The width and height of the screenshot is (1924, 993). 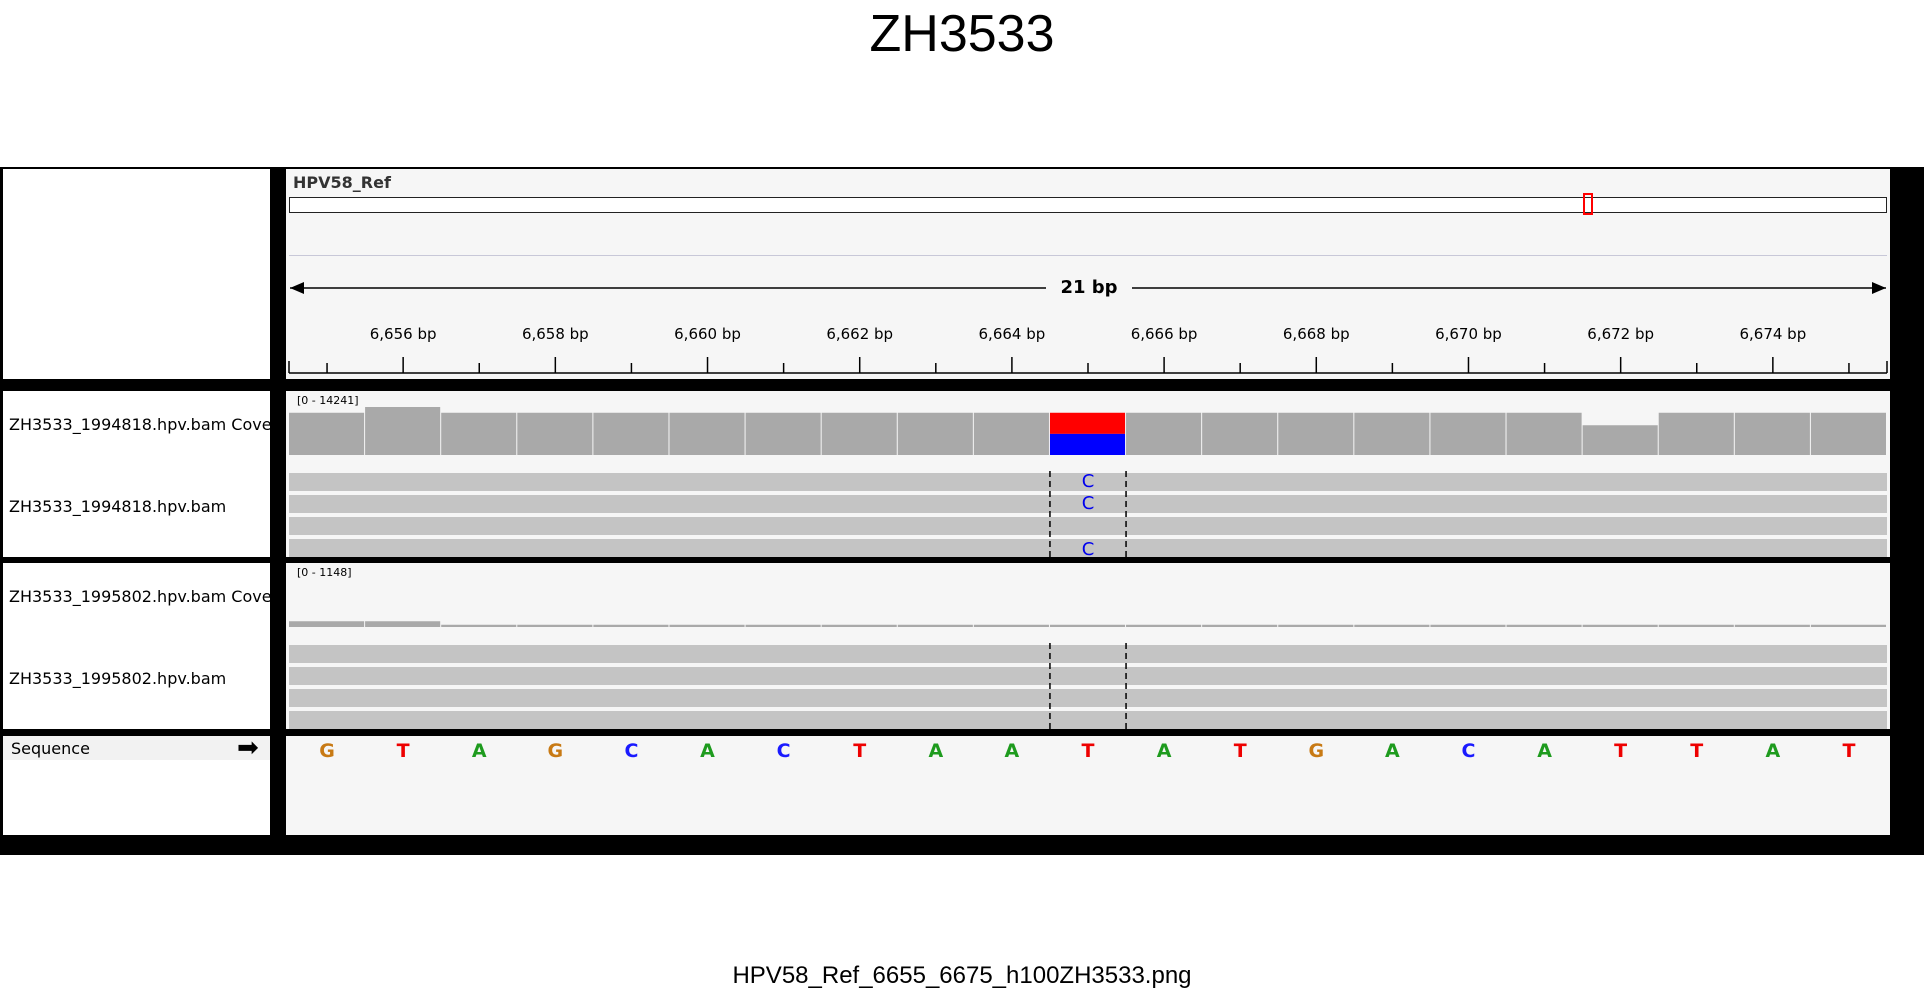 I want to click on chromosome-name: HPV58_Ref, so click(x=342, y=182).